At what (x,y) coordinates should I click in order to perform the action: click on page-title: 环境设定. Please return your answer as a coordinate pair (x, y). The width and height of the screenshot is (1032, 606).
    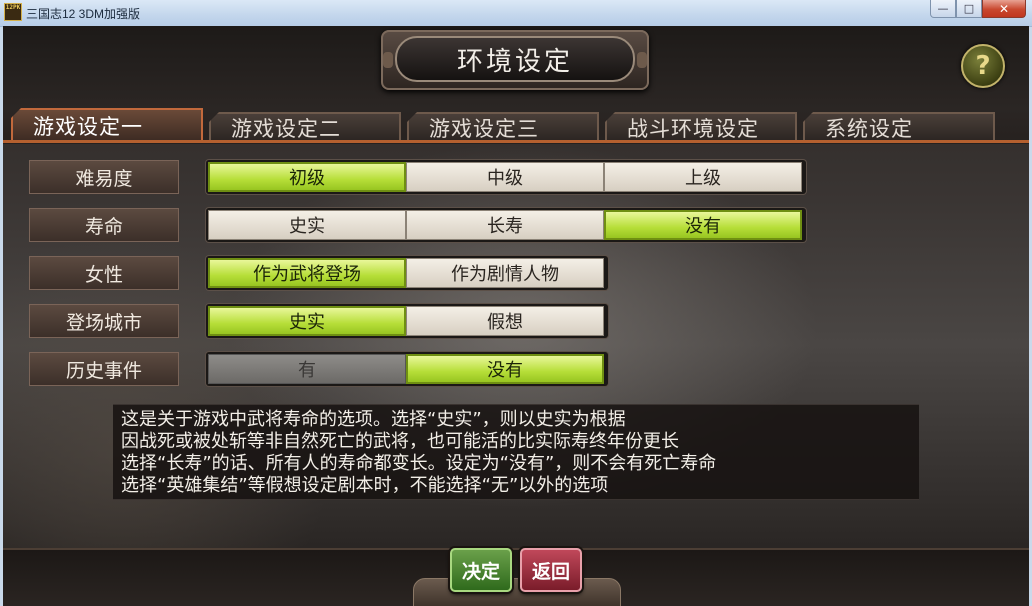
    Looking at the image, I should click on (514, 61).